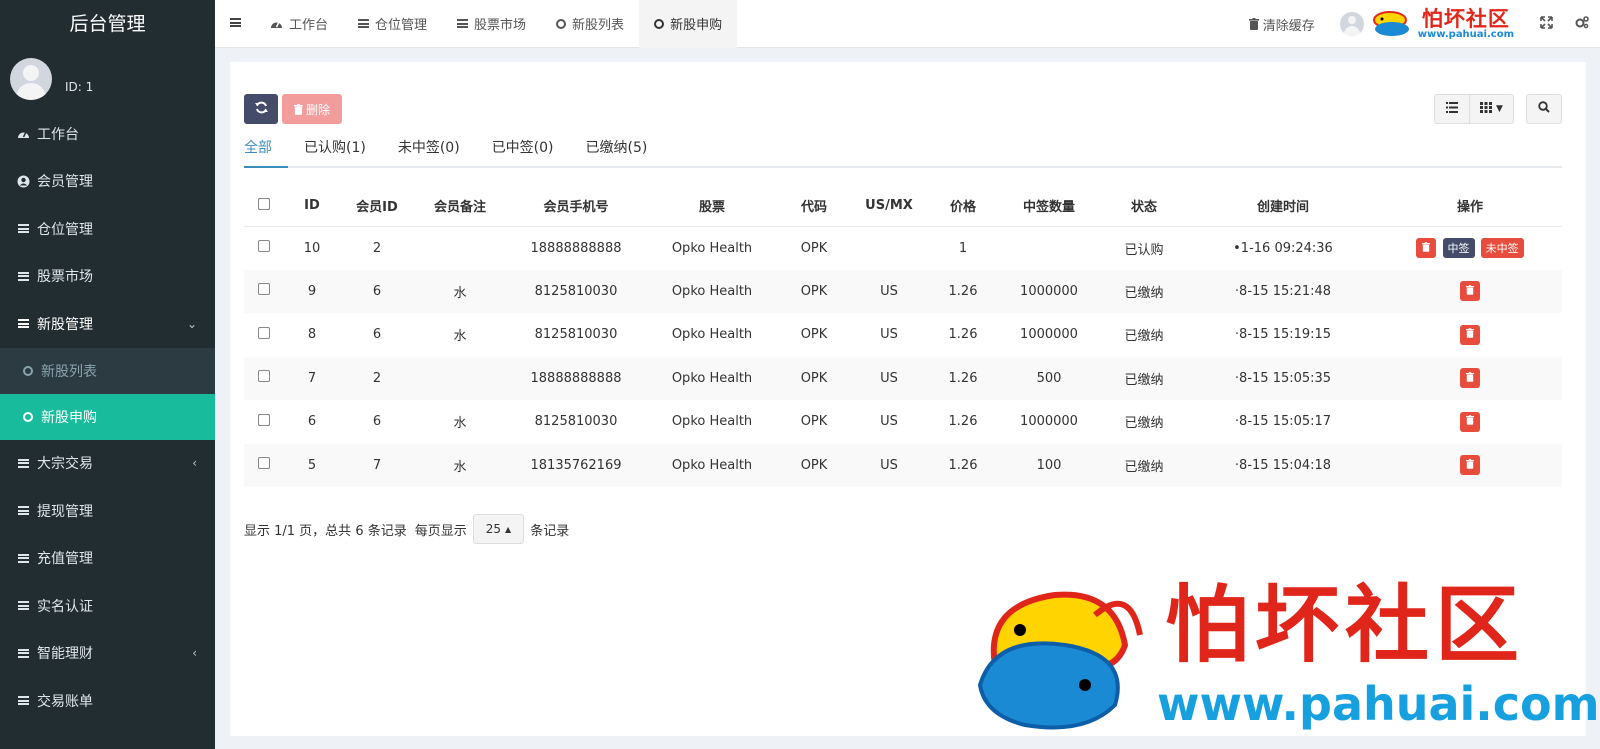  What do you see at coordinates (107, 277) in the screenshot?
I see `sidebar-item-stock-market: 股票市场` at bounding box center [107, 277].